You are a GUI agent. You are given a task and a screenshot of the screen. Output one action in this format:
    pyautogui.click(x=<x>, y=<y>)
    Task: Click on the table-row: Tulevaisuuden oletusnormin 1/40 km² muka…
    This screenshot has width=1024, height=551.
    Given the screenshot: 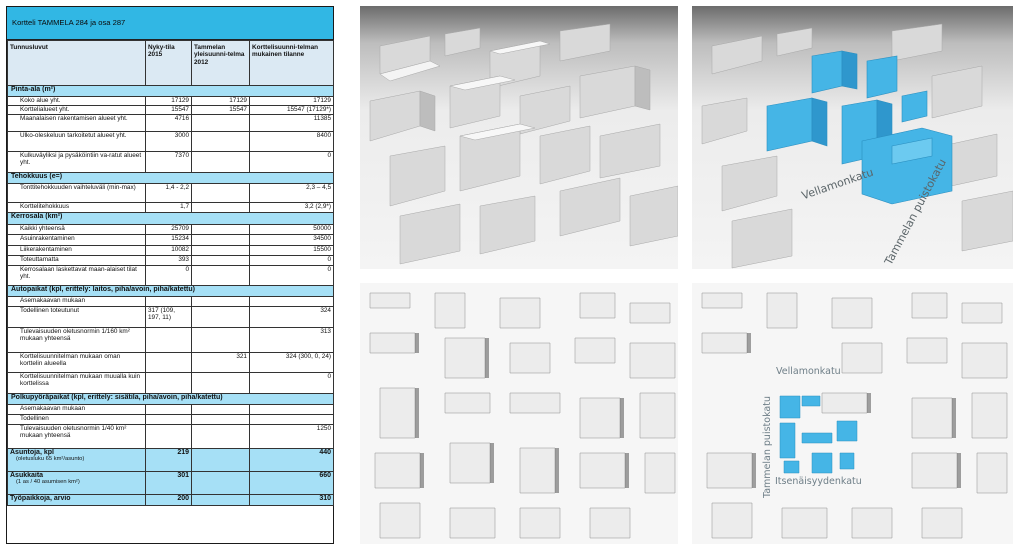 What is the action you would take?
    pyautogui.click(x=170, y=436)
    